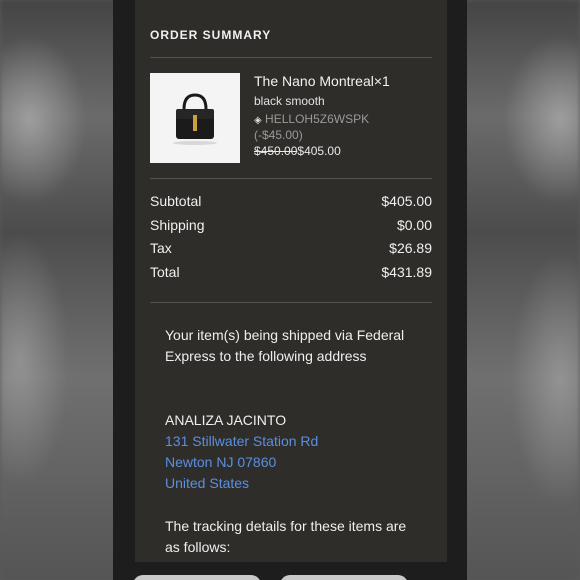 The image size is (580, 580). I want to click on totals-row-total: Total $431.89, so click(291, 272).